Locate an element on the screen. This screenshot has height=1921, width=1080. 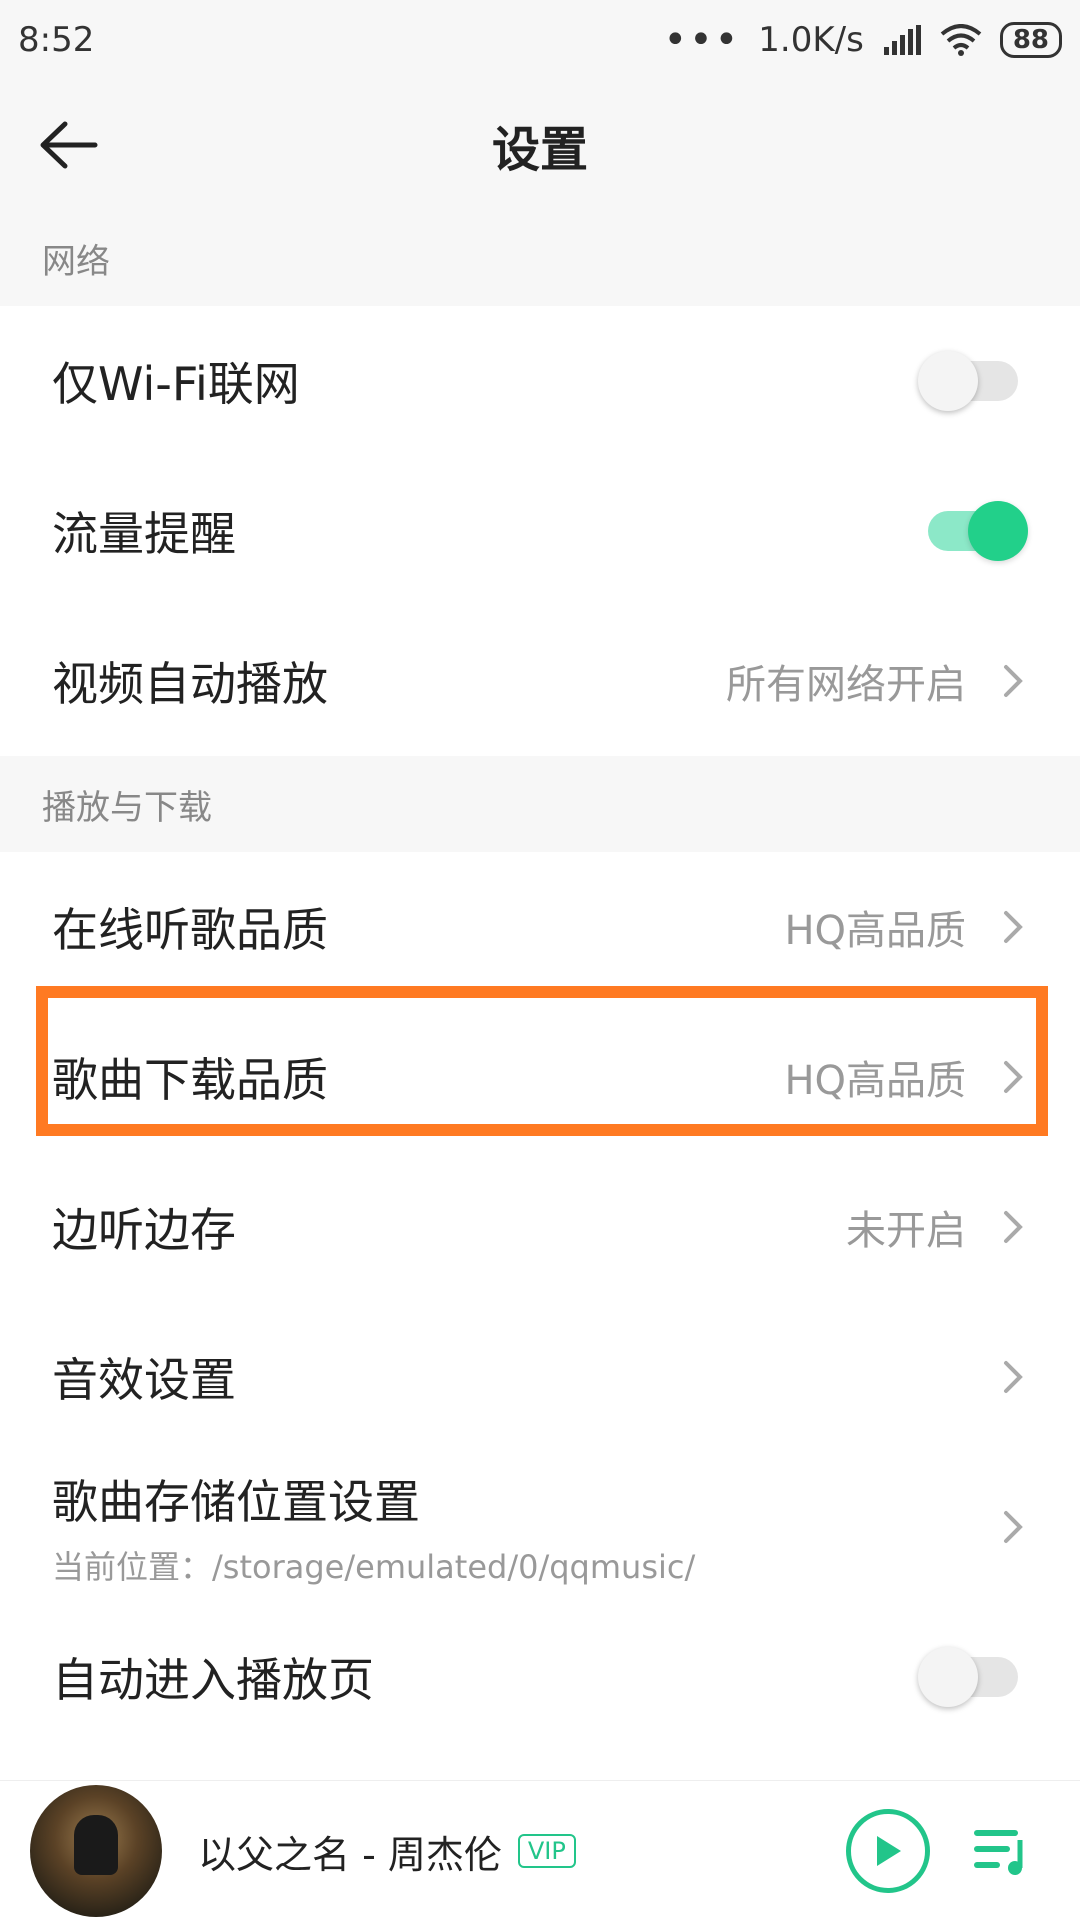
playlist-icon is located at coordinates (1000, 1851).